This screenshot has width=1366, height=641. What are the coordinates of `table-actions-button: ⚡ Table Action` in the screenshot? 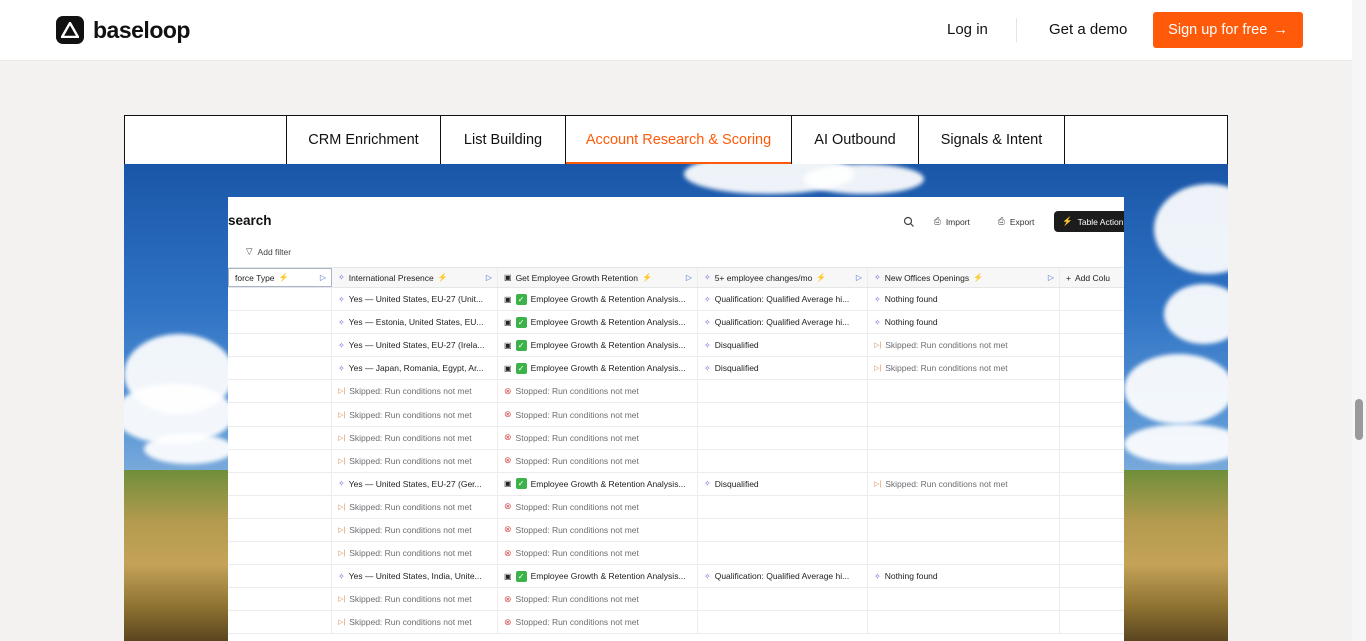 It's located at (1089, 221).